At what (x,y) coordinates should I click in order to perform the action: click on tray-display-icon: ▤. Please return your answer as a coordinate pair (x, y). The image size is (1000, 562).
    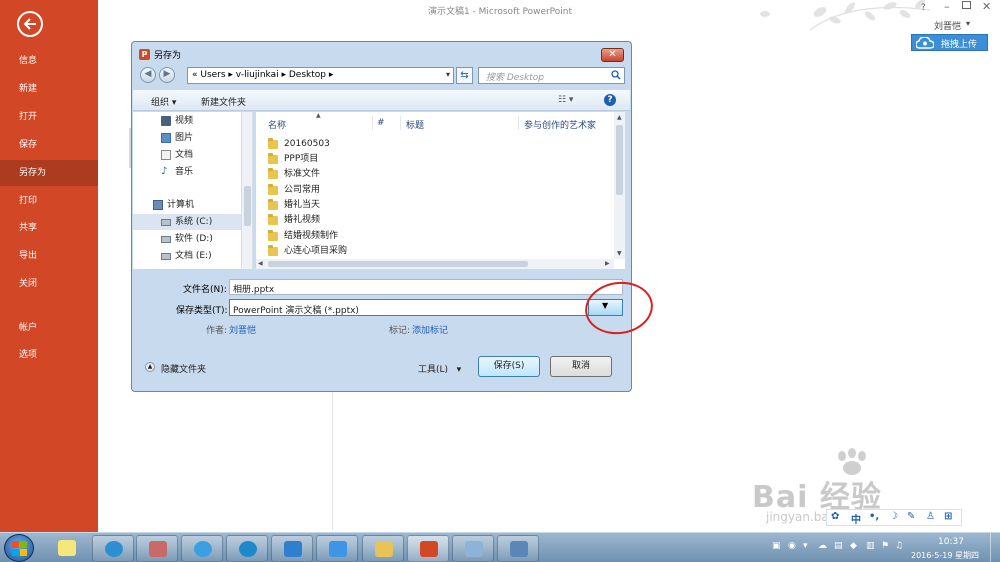
    Looking at the image, I should click on (838, 546).